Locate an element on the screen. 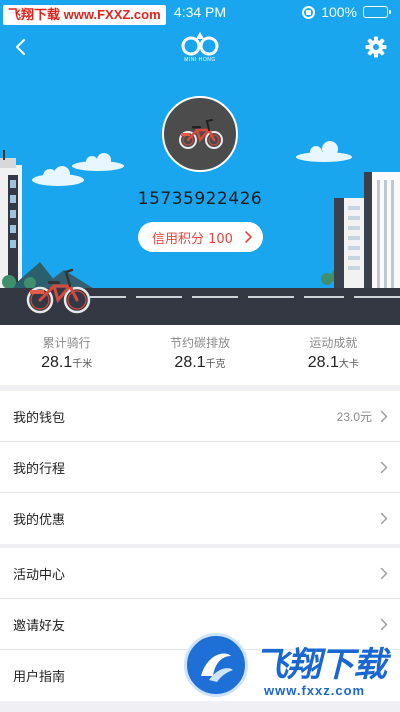  stat-label: 累计骑行 is located at coordinates (66, 343).